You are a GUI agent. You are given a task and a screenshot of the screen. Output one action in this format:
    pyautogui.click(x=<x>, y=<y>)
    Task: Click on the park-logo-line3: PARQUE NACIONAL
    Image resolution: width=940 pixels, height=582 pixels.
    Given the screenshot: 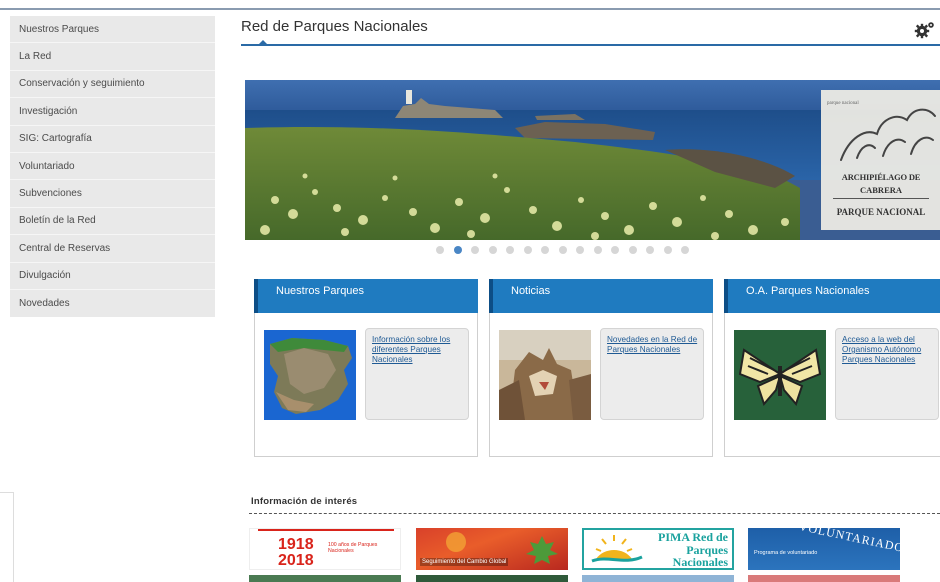 What is the action you would take?
    pyautogui.click(x=881, y=212)
    